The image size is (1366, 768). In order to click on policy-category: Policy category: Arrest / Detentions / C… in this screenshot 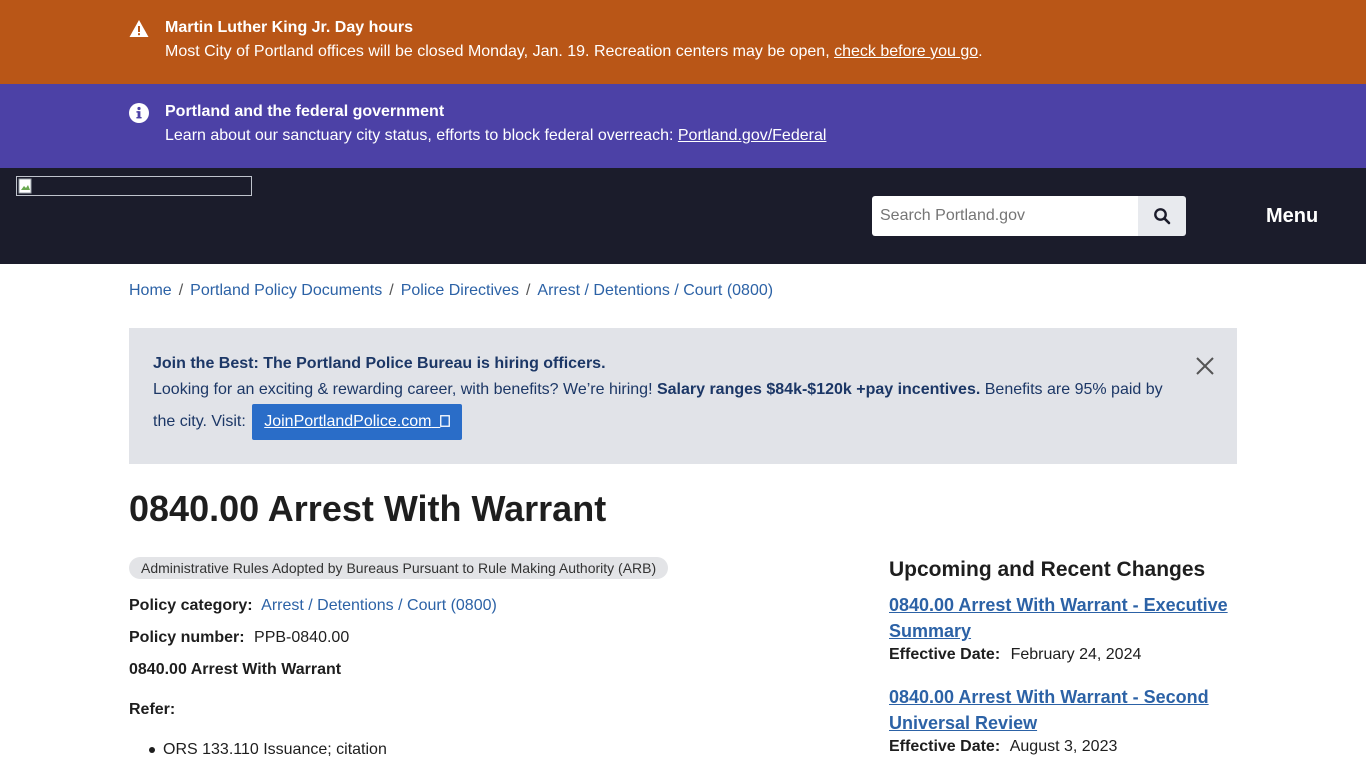, I will do `click(313, 606)`.